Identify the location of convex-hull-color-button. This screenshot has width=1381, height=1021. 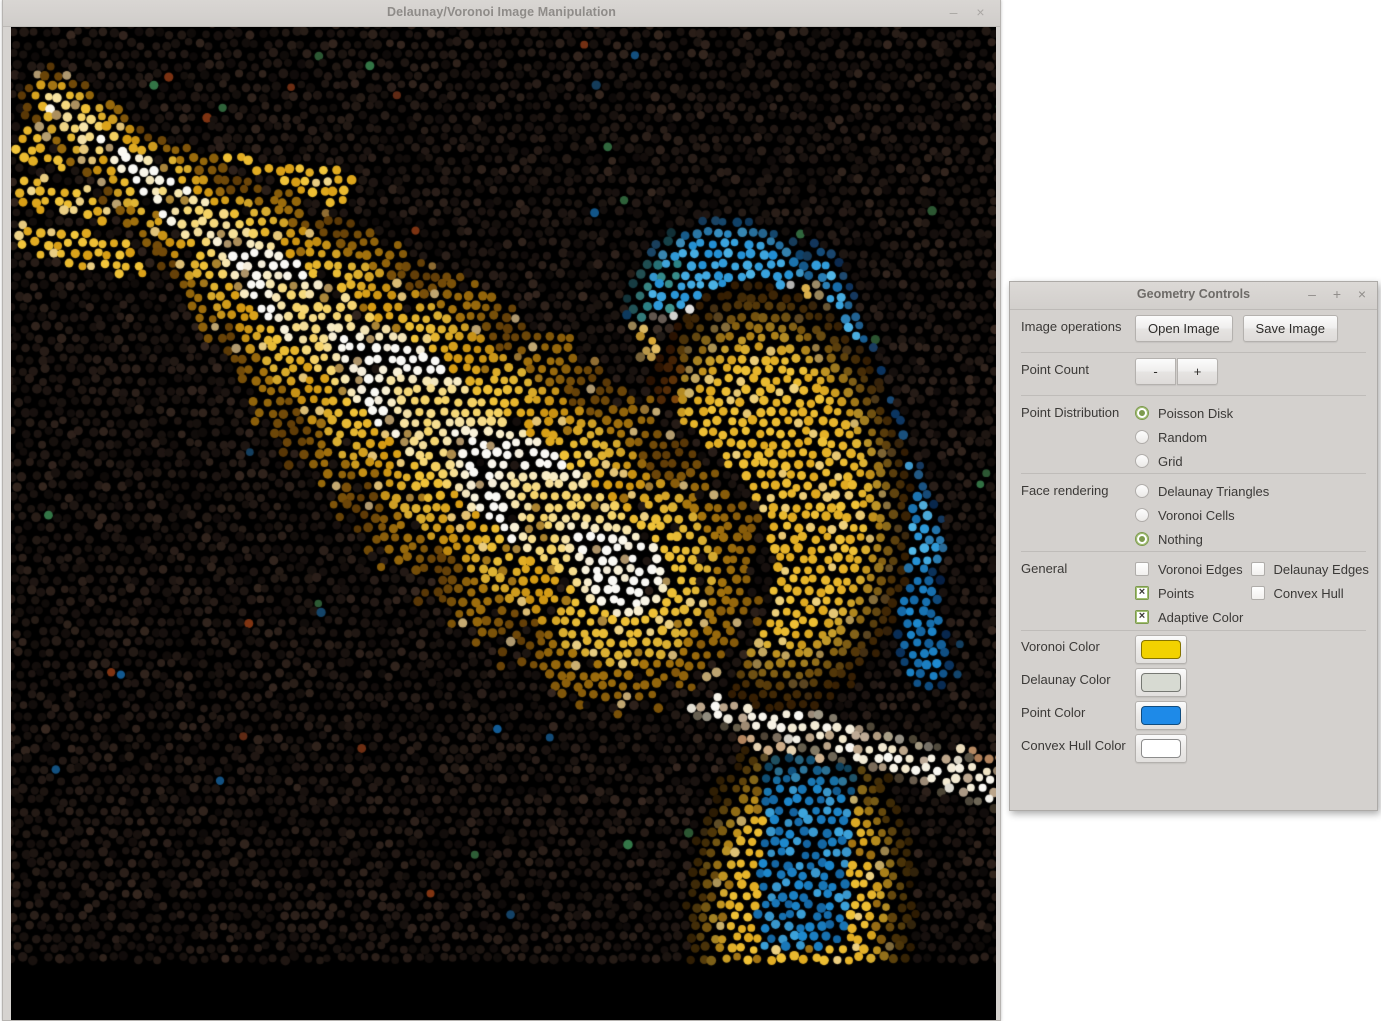
(1161, 748).